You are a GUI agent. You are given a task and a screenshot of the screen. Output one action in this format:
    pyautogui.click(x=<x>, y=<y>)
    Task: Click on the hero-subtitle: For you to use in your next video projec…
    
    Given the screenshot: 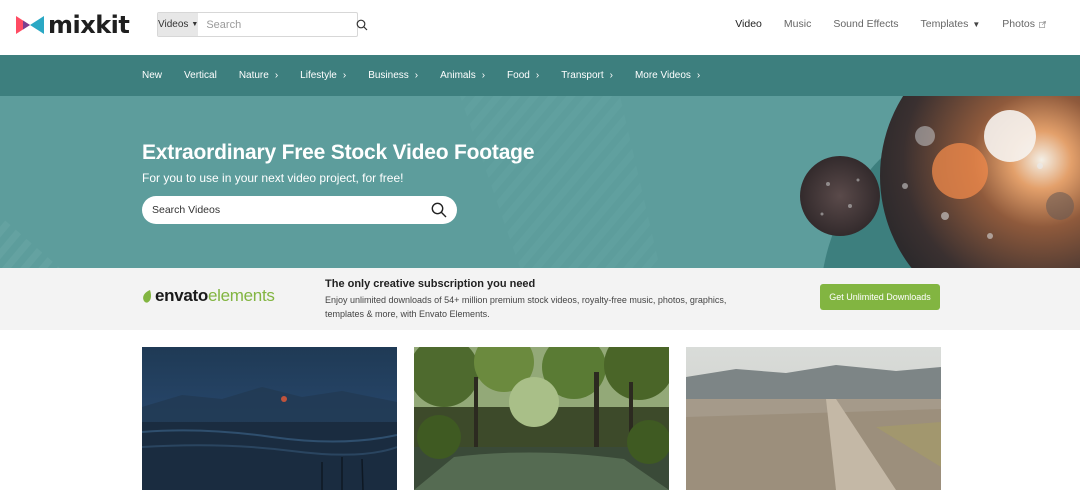 What is the action you would take?
    pyautogui.click(x=273, y=178)
    